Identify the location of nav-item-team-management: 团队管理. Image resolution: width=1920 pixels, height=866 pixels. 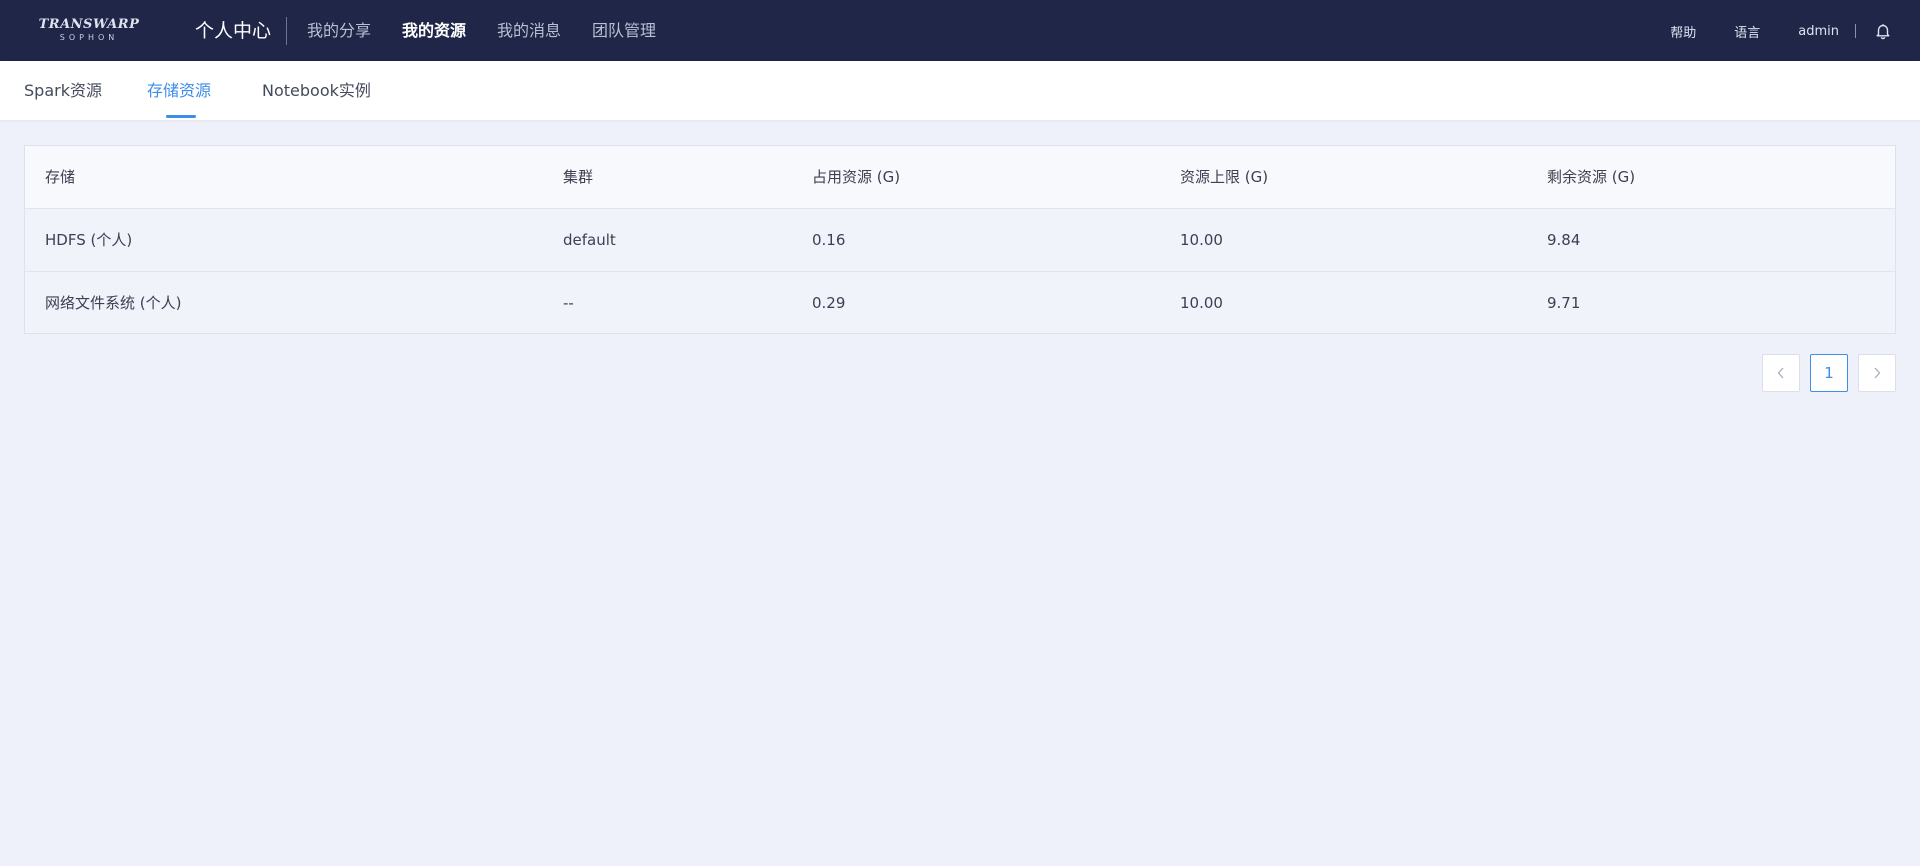
(624, 31).